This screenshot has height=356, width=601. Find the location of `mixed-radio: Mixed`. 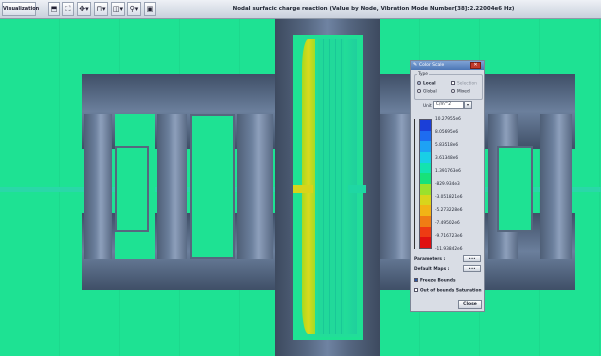

mixed-radio: Mixed is located at coordinates (460, 92).